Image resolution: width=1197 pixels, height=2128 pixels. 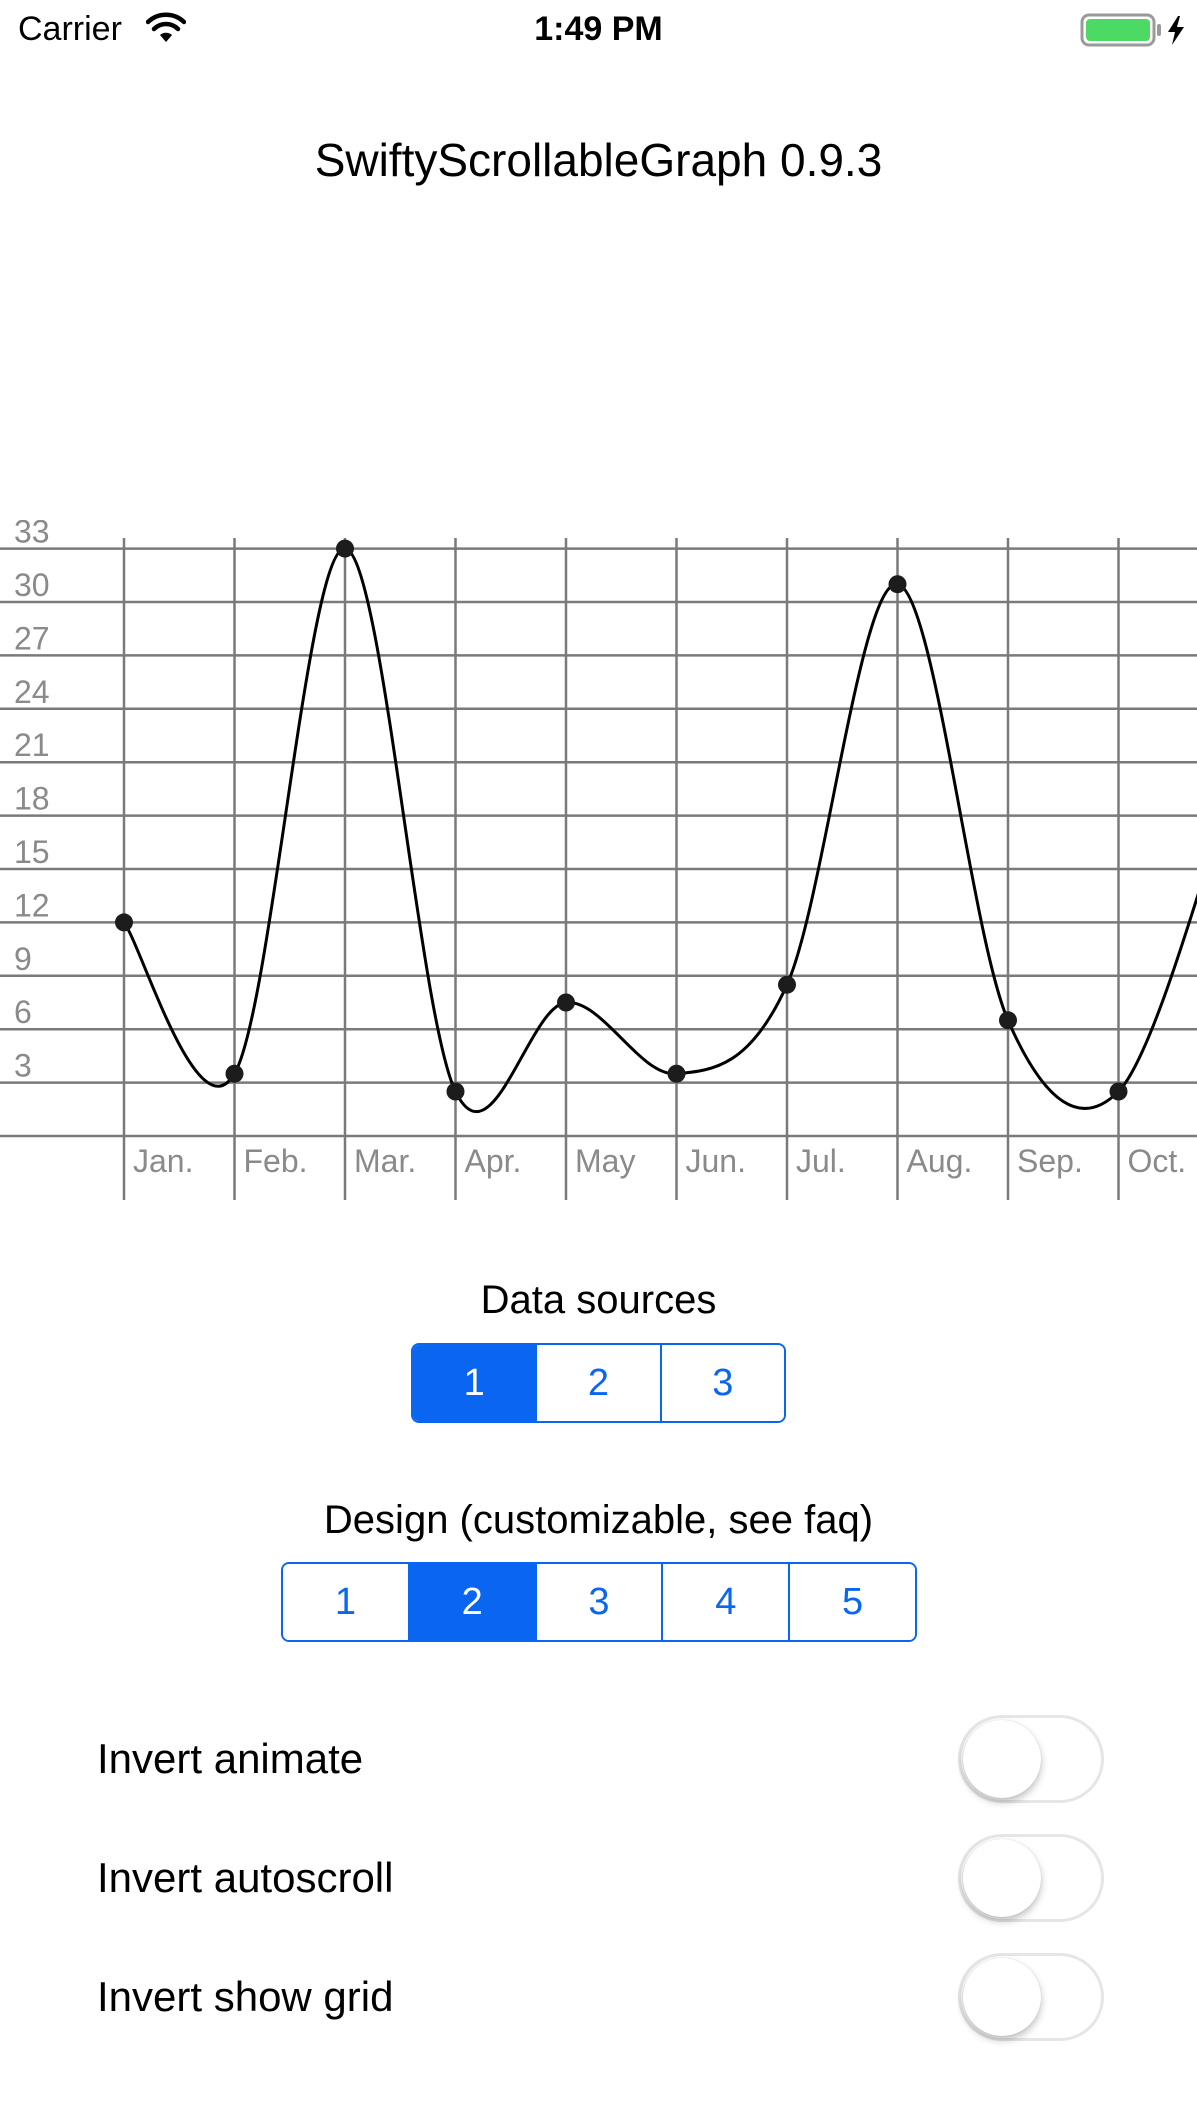 I want to click on clock: 1:49 PM, so click(x=598, y=29).